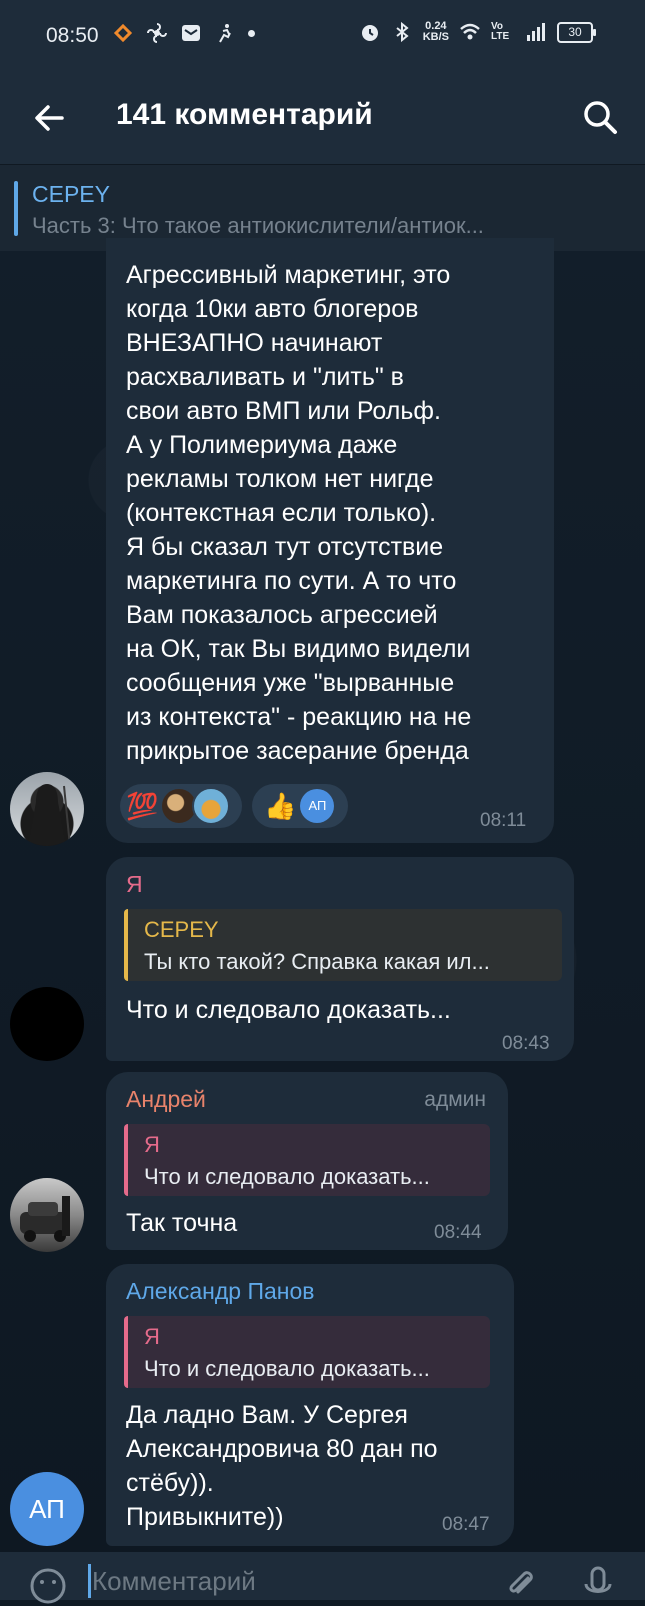 This screenshot has height=1606, width=645. What do you see at coordinates (369, 33) in the screenshot?
I see `alarm-icon` at bounding box center [369, 33].